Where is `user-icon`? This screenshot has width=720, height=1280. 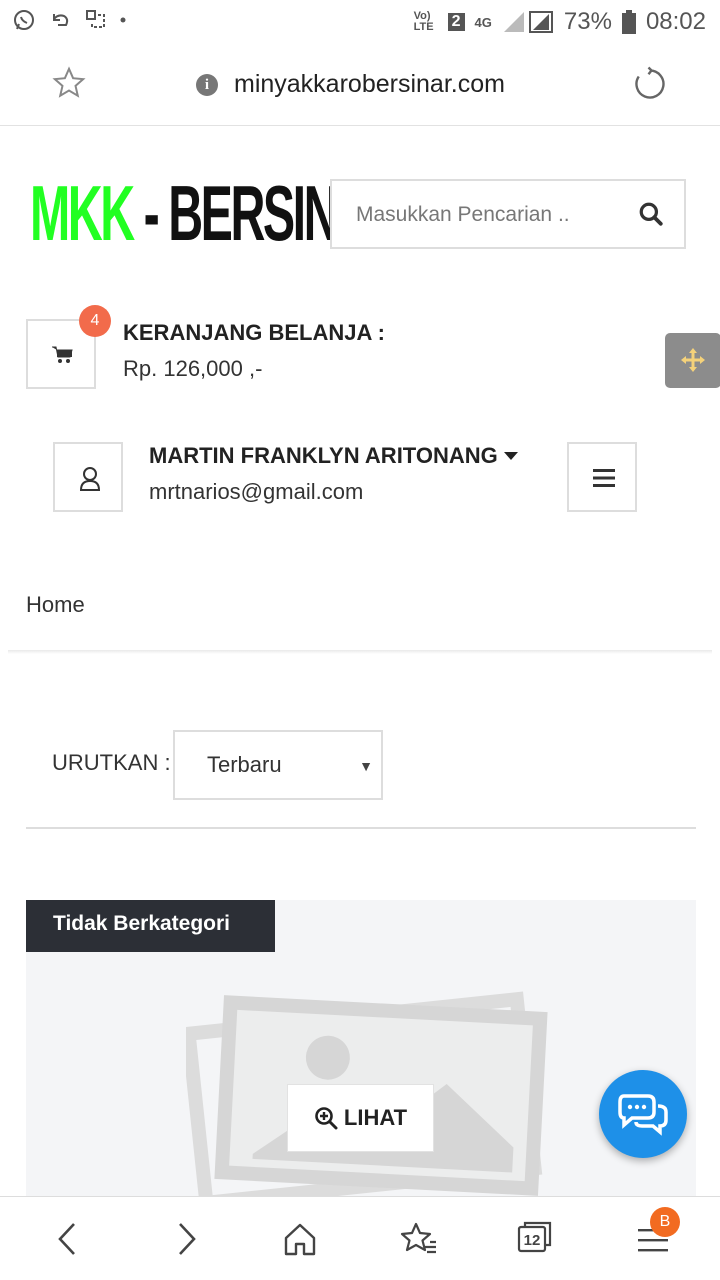
user-icon is located at coordinates (90, 479).